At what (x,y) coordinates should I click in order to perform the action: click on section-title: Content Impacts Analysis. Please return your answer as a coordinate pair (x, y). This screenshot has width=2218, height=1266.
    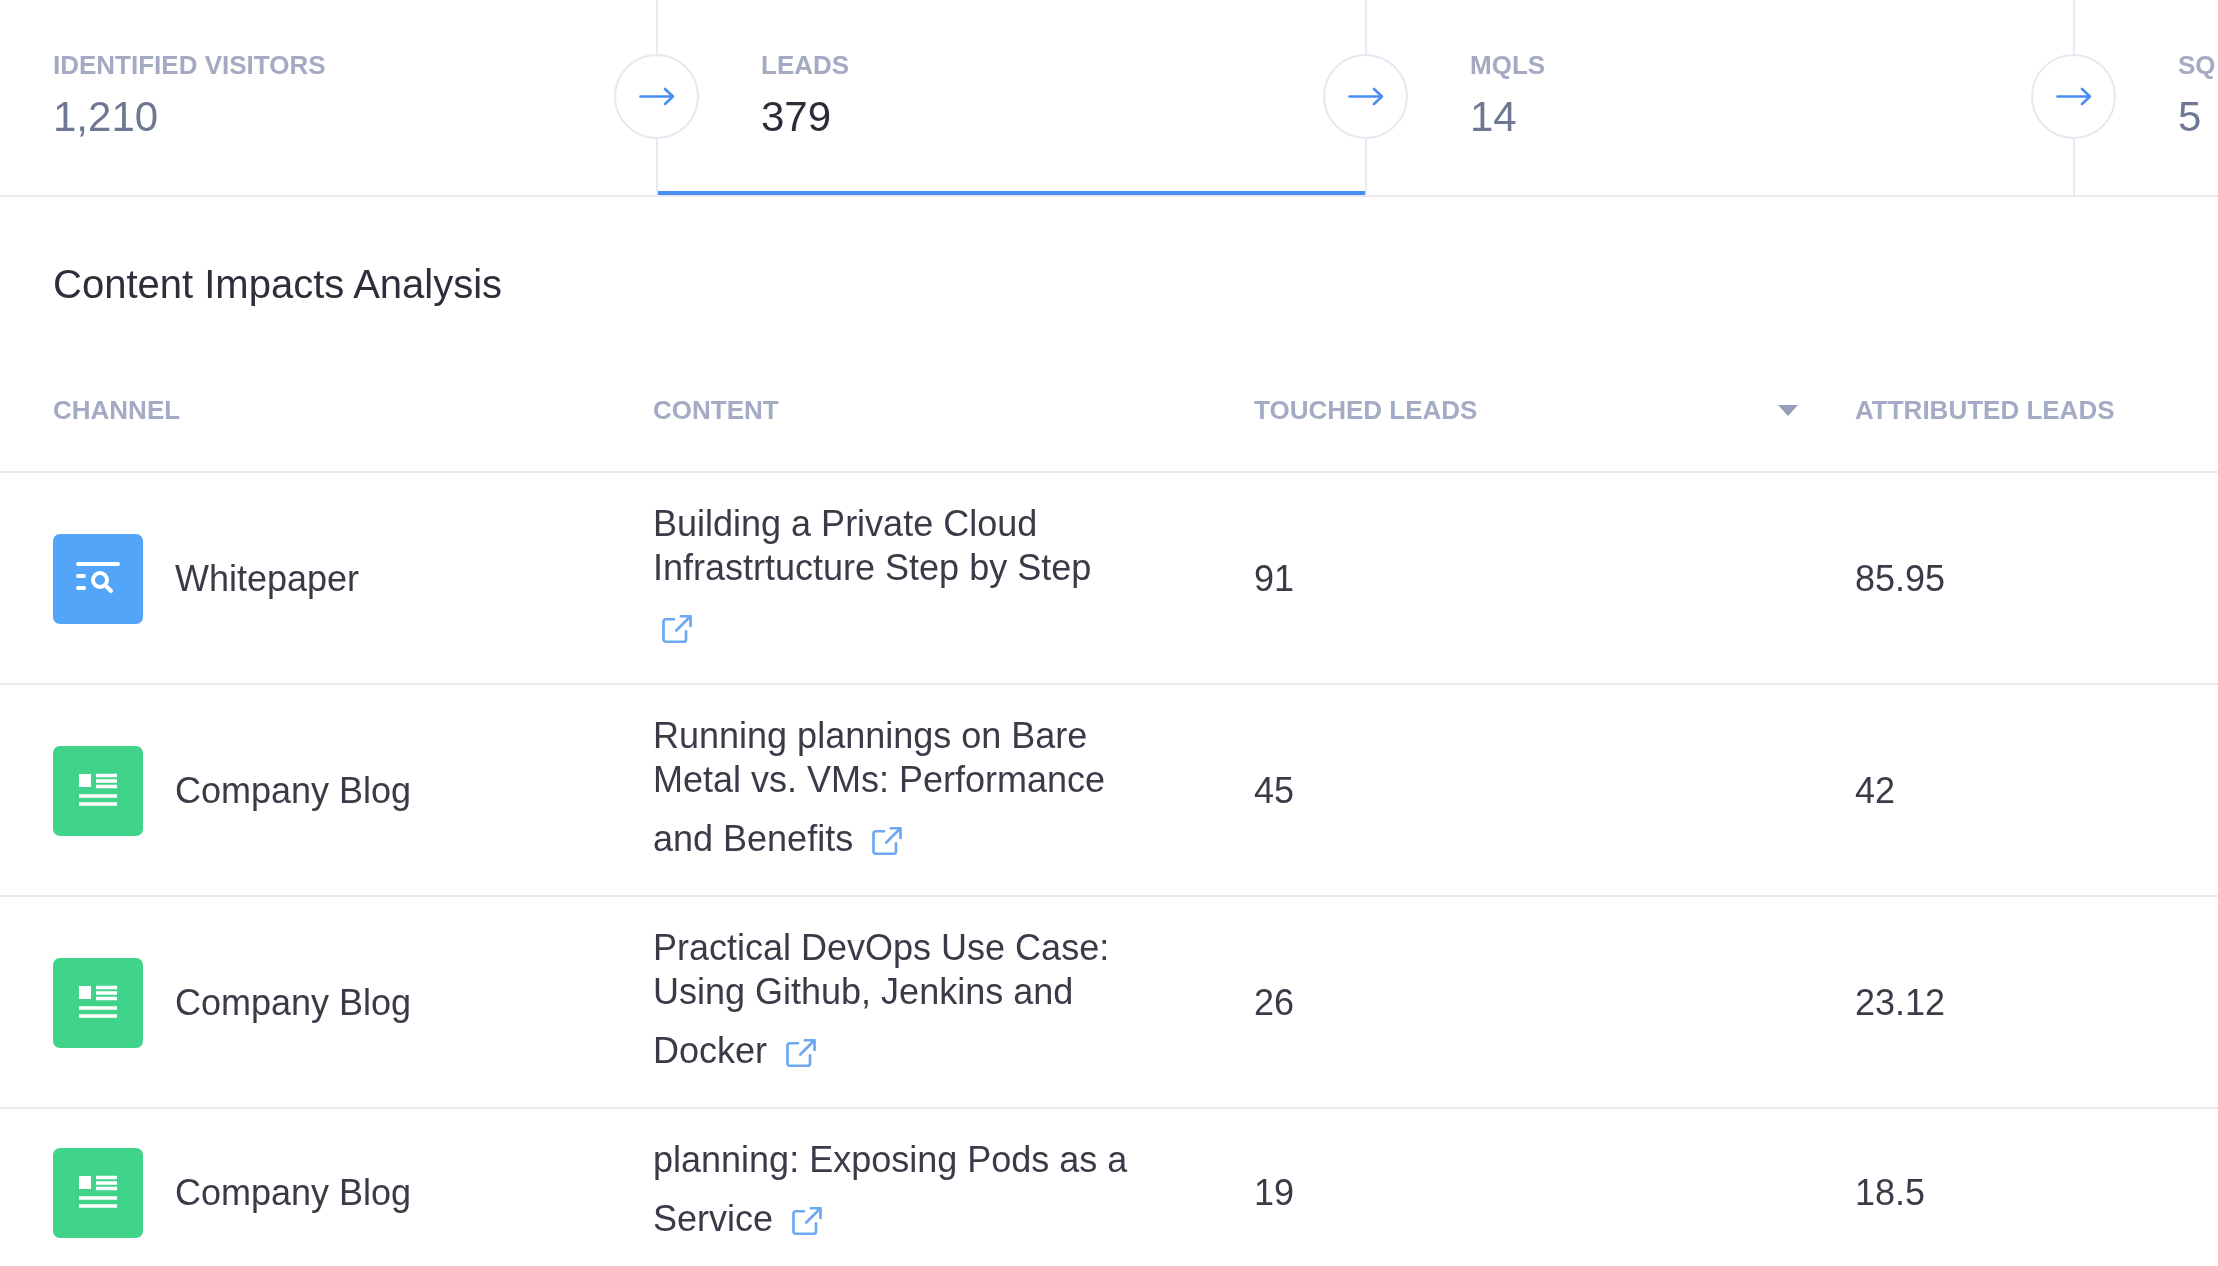
    Looking at the image, I should click on (278, 284).